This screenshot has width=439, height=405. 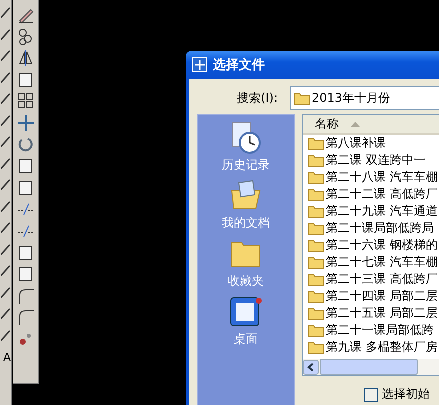 I want to click on move-icon, so click(x=25, y=123).